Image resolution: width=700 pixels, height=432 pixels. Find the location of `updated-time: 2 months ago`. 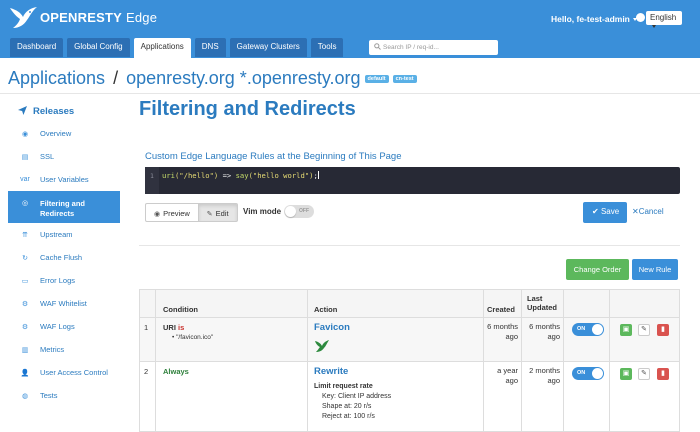

updated-time: 2 months ago is located at coordinates (544, 375).